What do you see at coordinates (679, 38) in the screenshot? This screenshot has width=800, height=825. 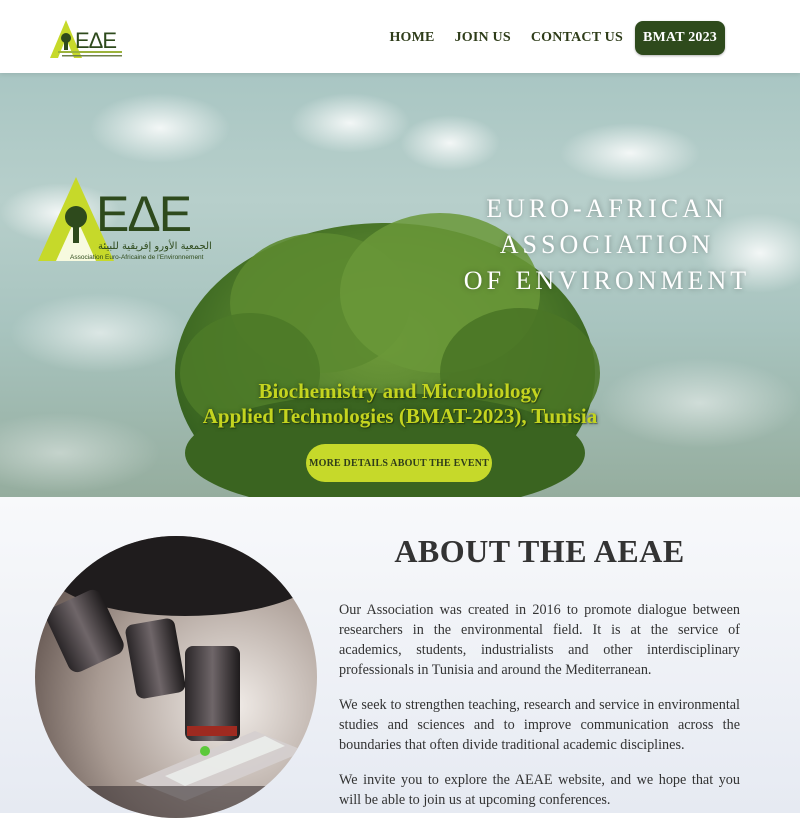 I see `nav-bmat-2023-button: BMAT 2023` at bounding box center [679, 38].